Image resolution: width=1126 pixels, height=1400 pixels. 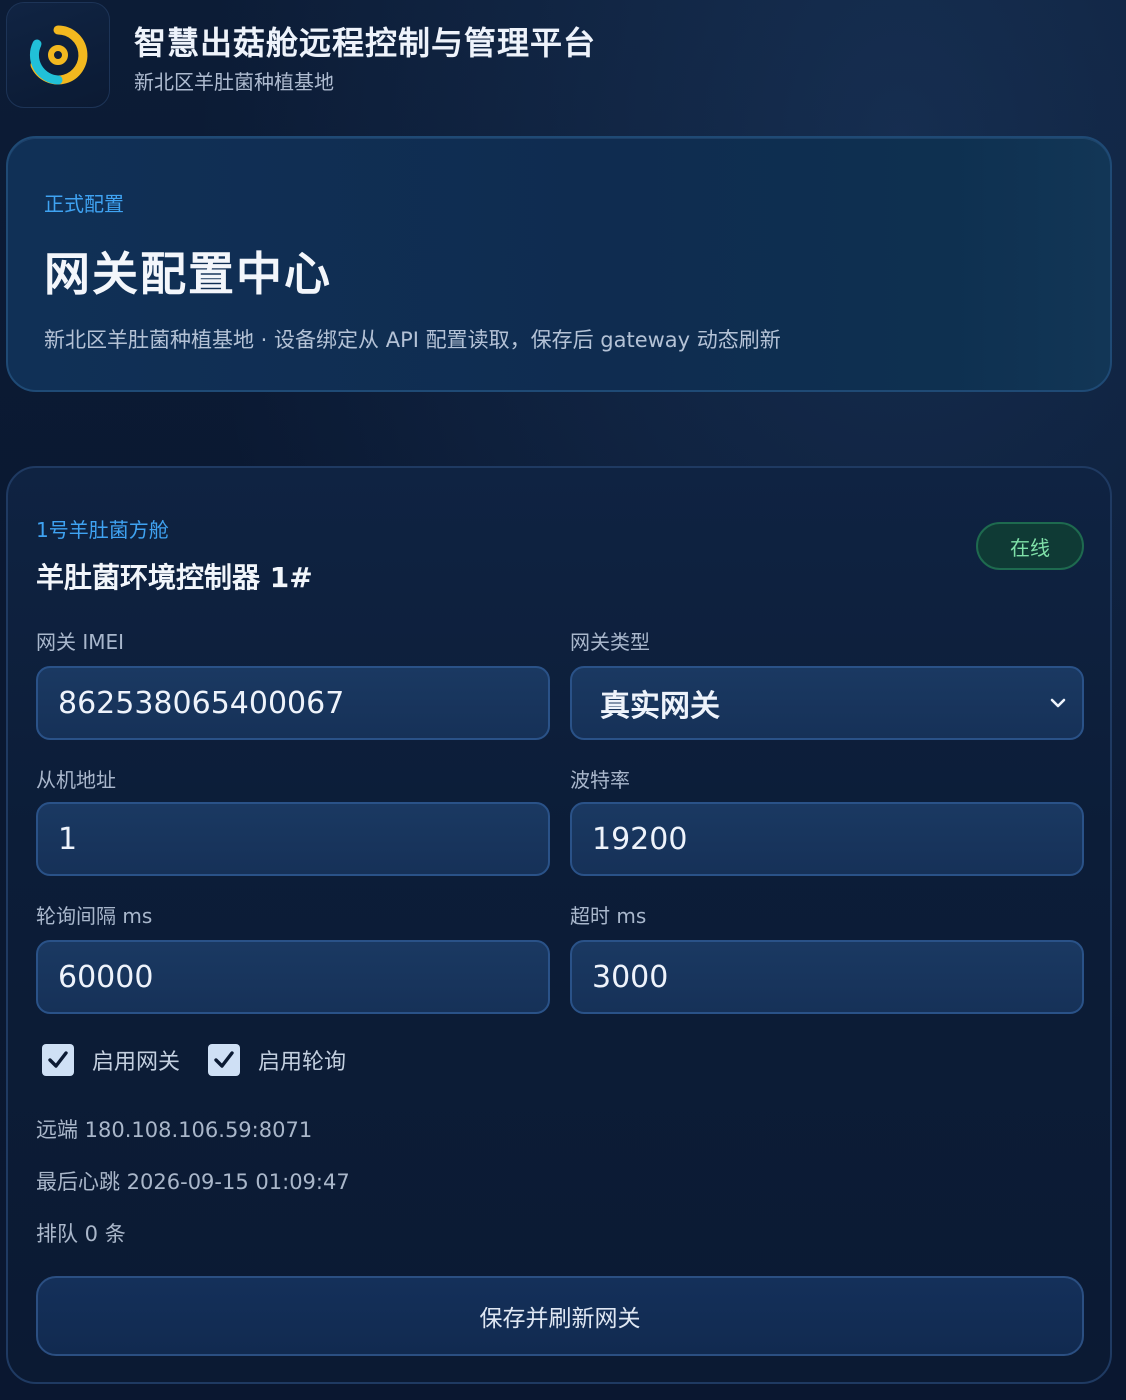 What do you see at coordinates (293, 977) in the screenshot?
I see `poll-interval-input: 60000` at bounding box center [293, 977].